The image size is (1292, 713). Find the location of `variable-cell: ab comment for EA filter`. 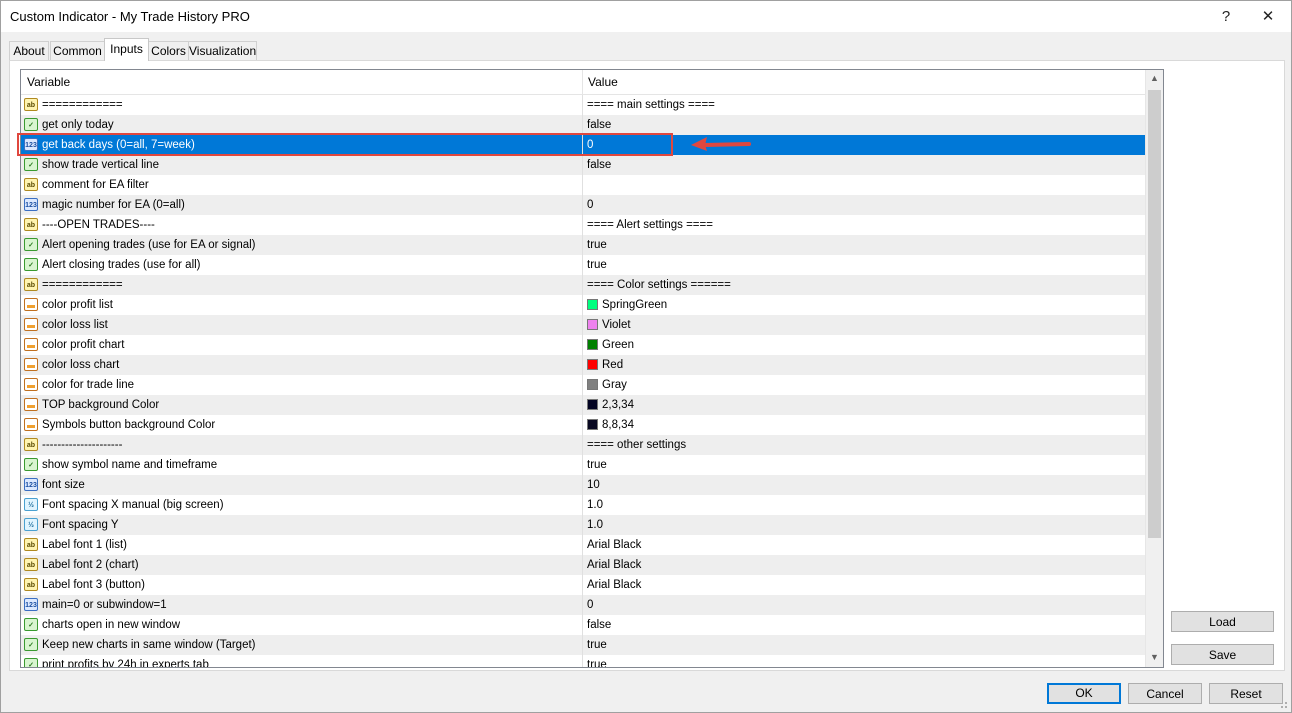

variable-cell: ab comment for EA filter is located at coordinates (301, 185).